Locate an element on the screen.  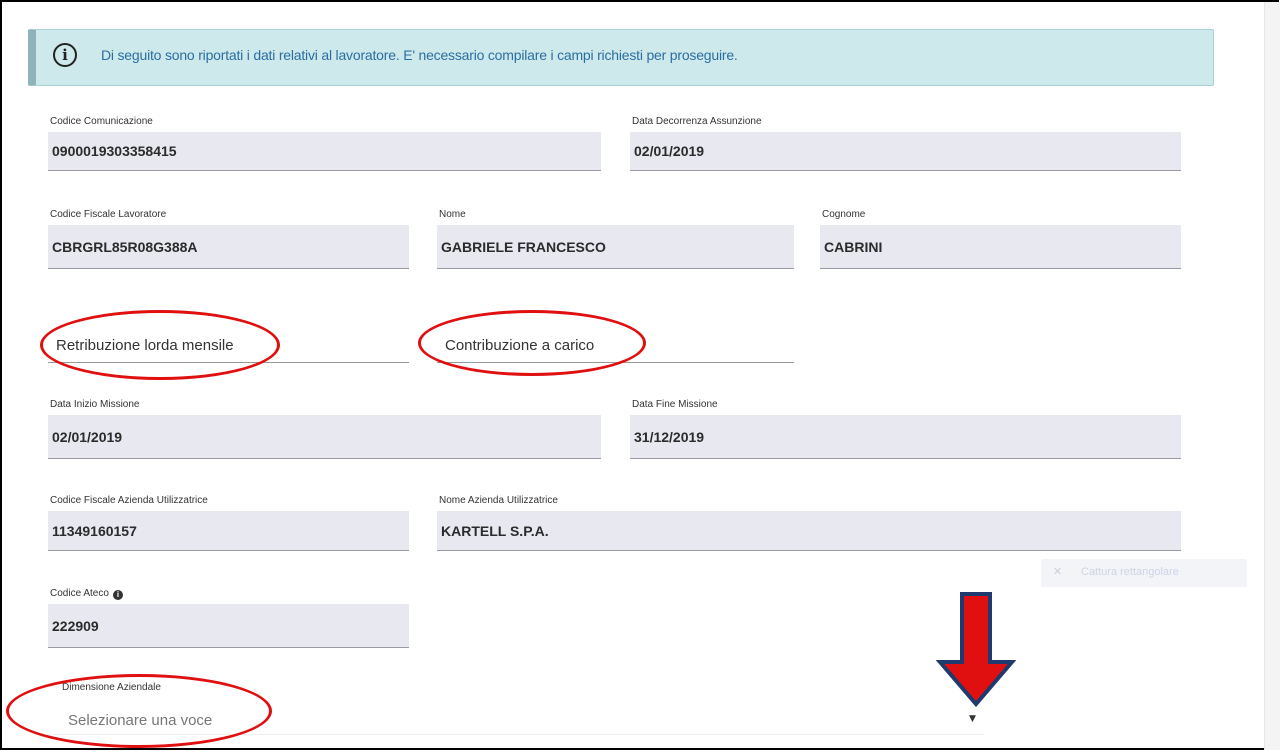
field-label: Codice Ateco i is located at coordinates (86, 594).